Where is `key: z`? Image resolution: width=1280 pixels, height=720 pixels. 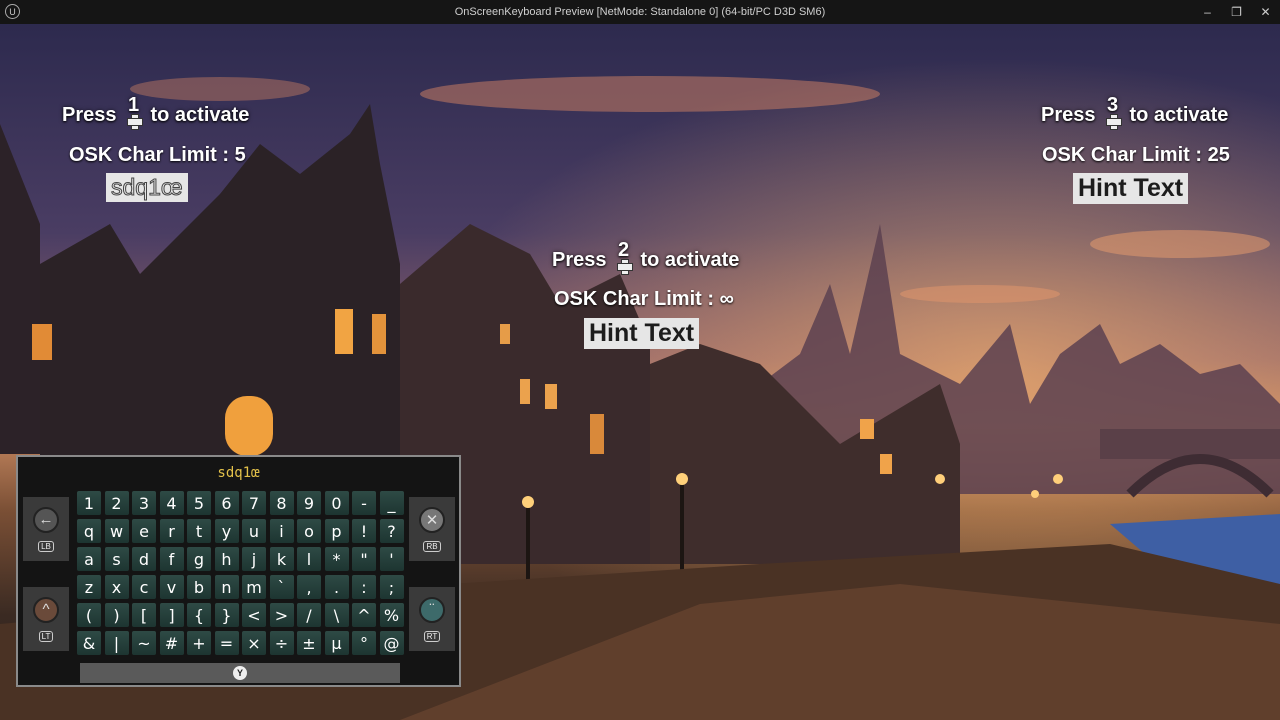 key: z is located at coordinates (89, 587).